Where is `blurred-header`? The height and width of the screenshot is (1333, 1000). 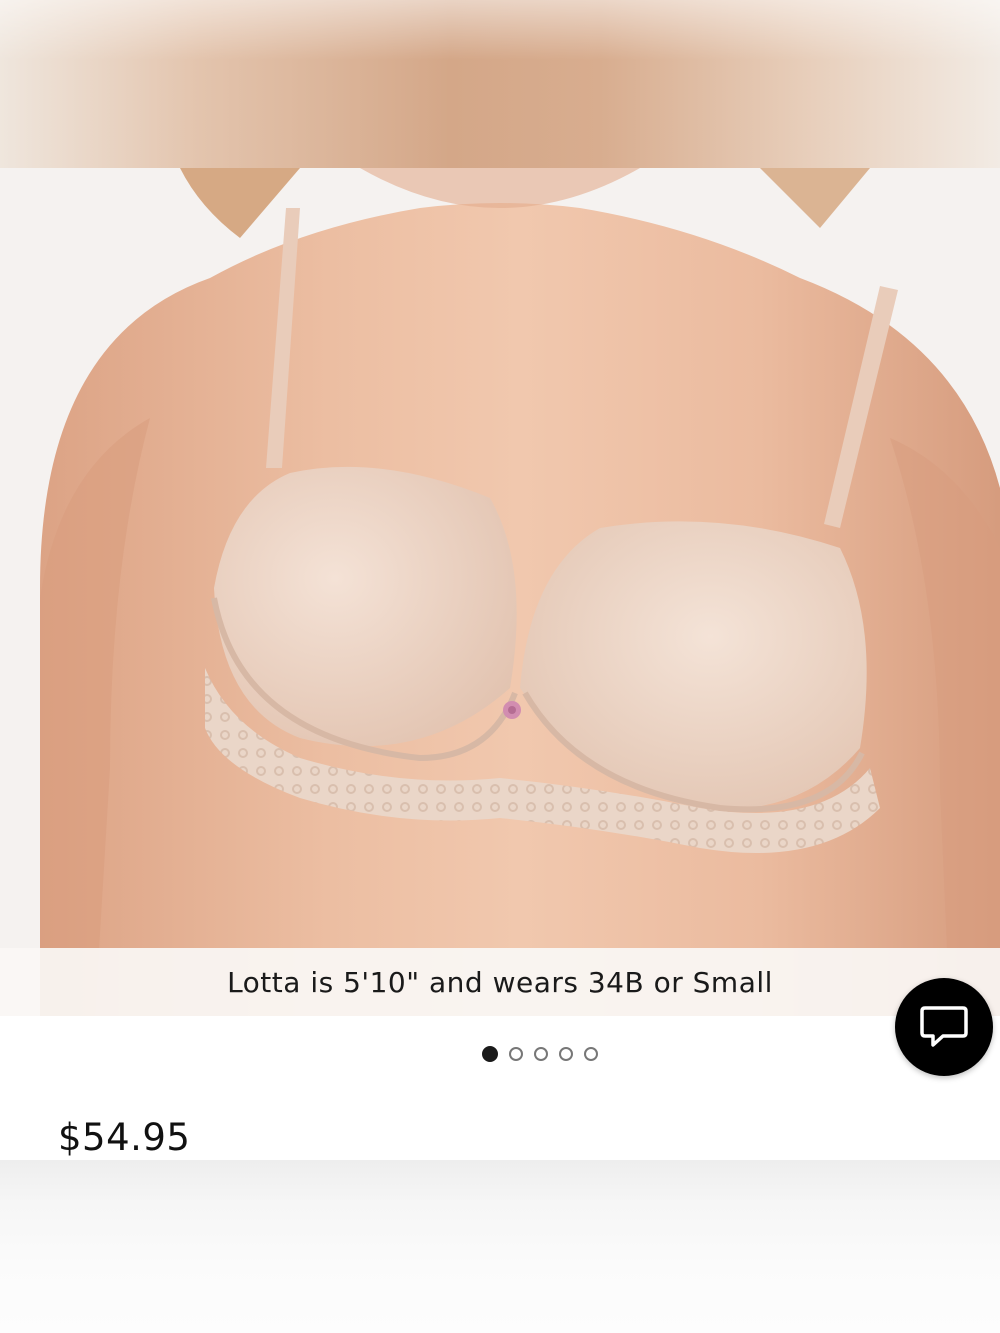 blurred-header is located at coordinates (500, 84).